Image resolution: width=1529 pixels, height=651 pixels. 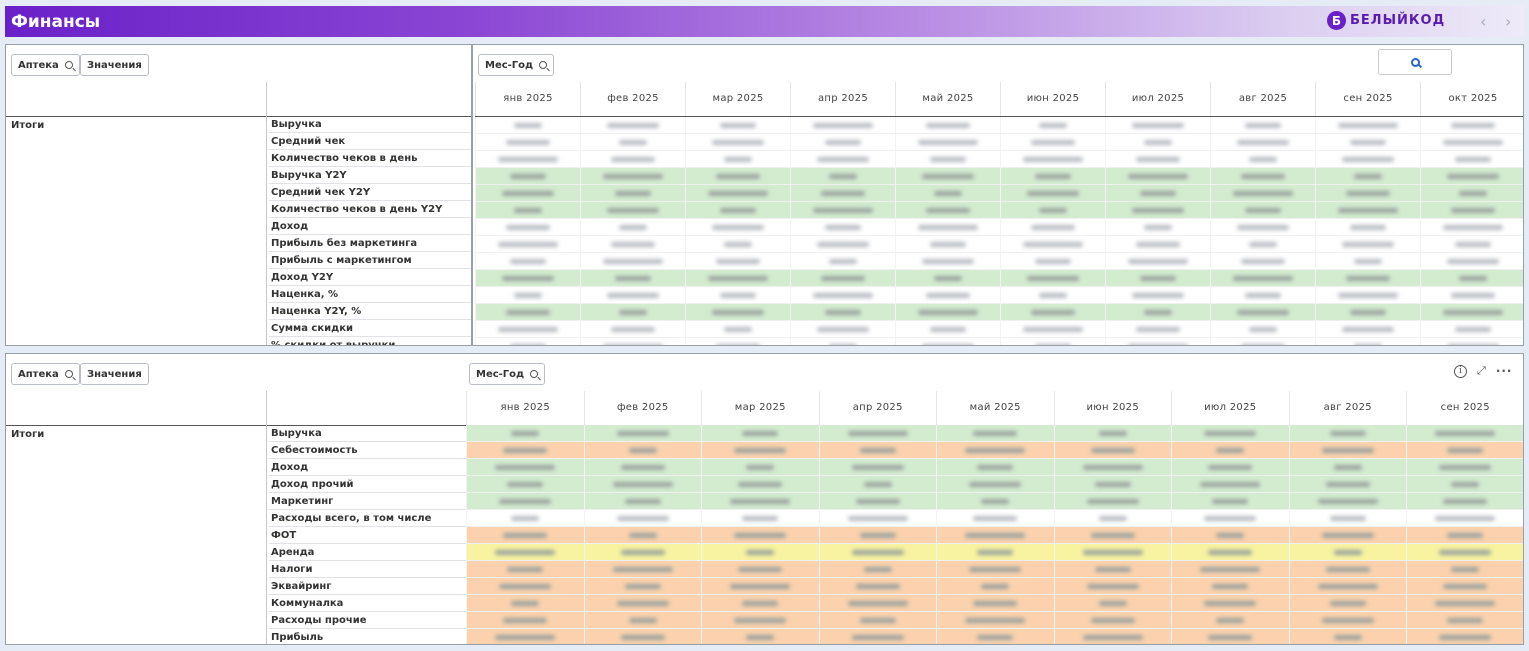 What do you see at coordinates (1471, 99) in the screenshot?
I see `month-column-header: окт 2025` at bounding box center [1471, 99].